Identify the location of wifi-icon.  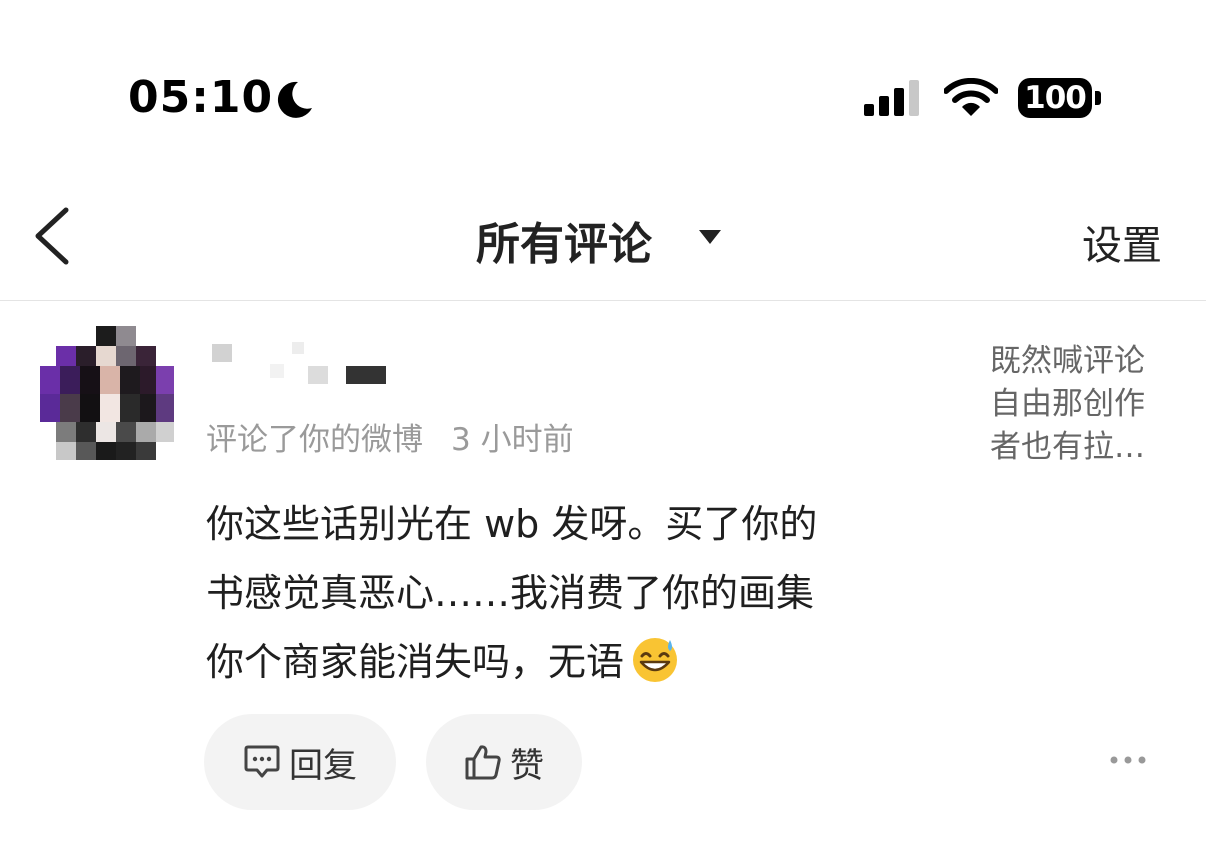
(971, 97).